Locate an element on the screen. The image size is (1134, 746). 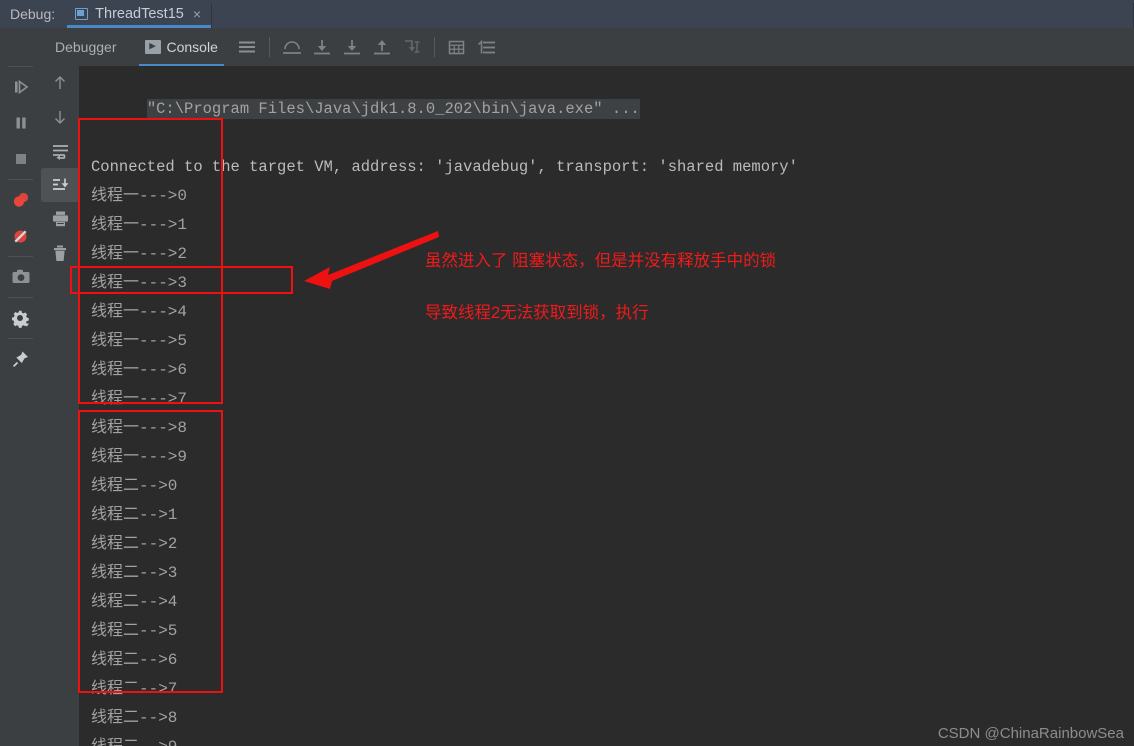
lines-icon is located at coordinates (246, 47).